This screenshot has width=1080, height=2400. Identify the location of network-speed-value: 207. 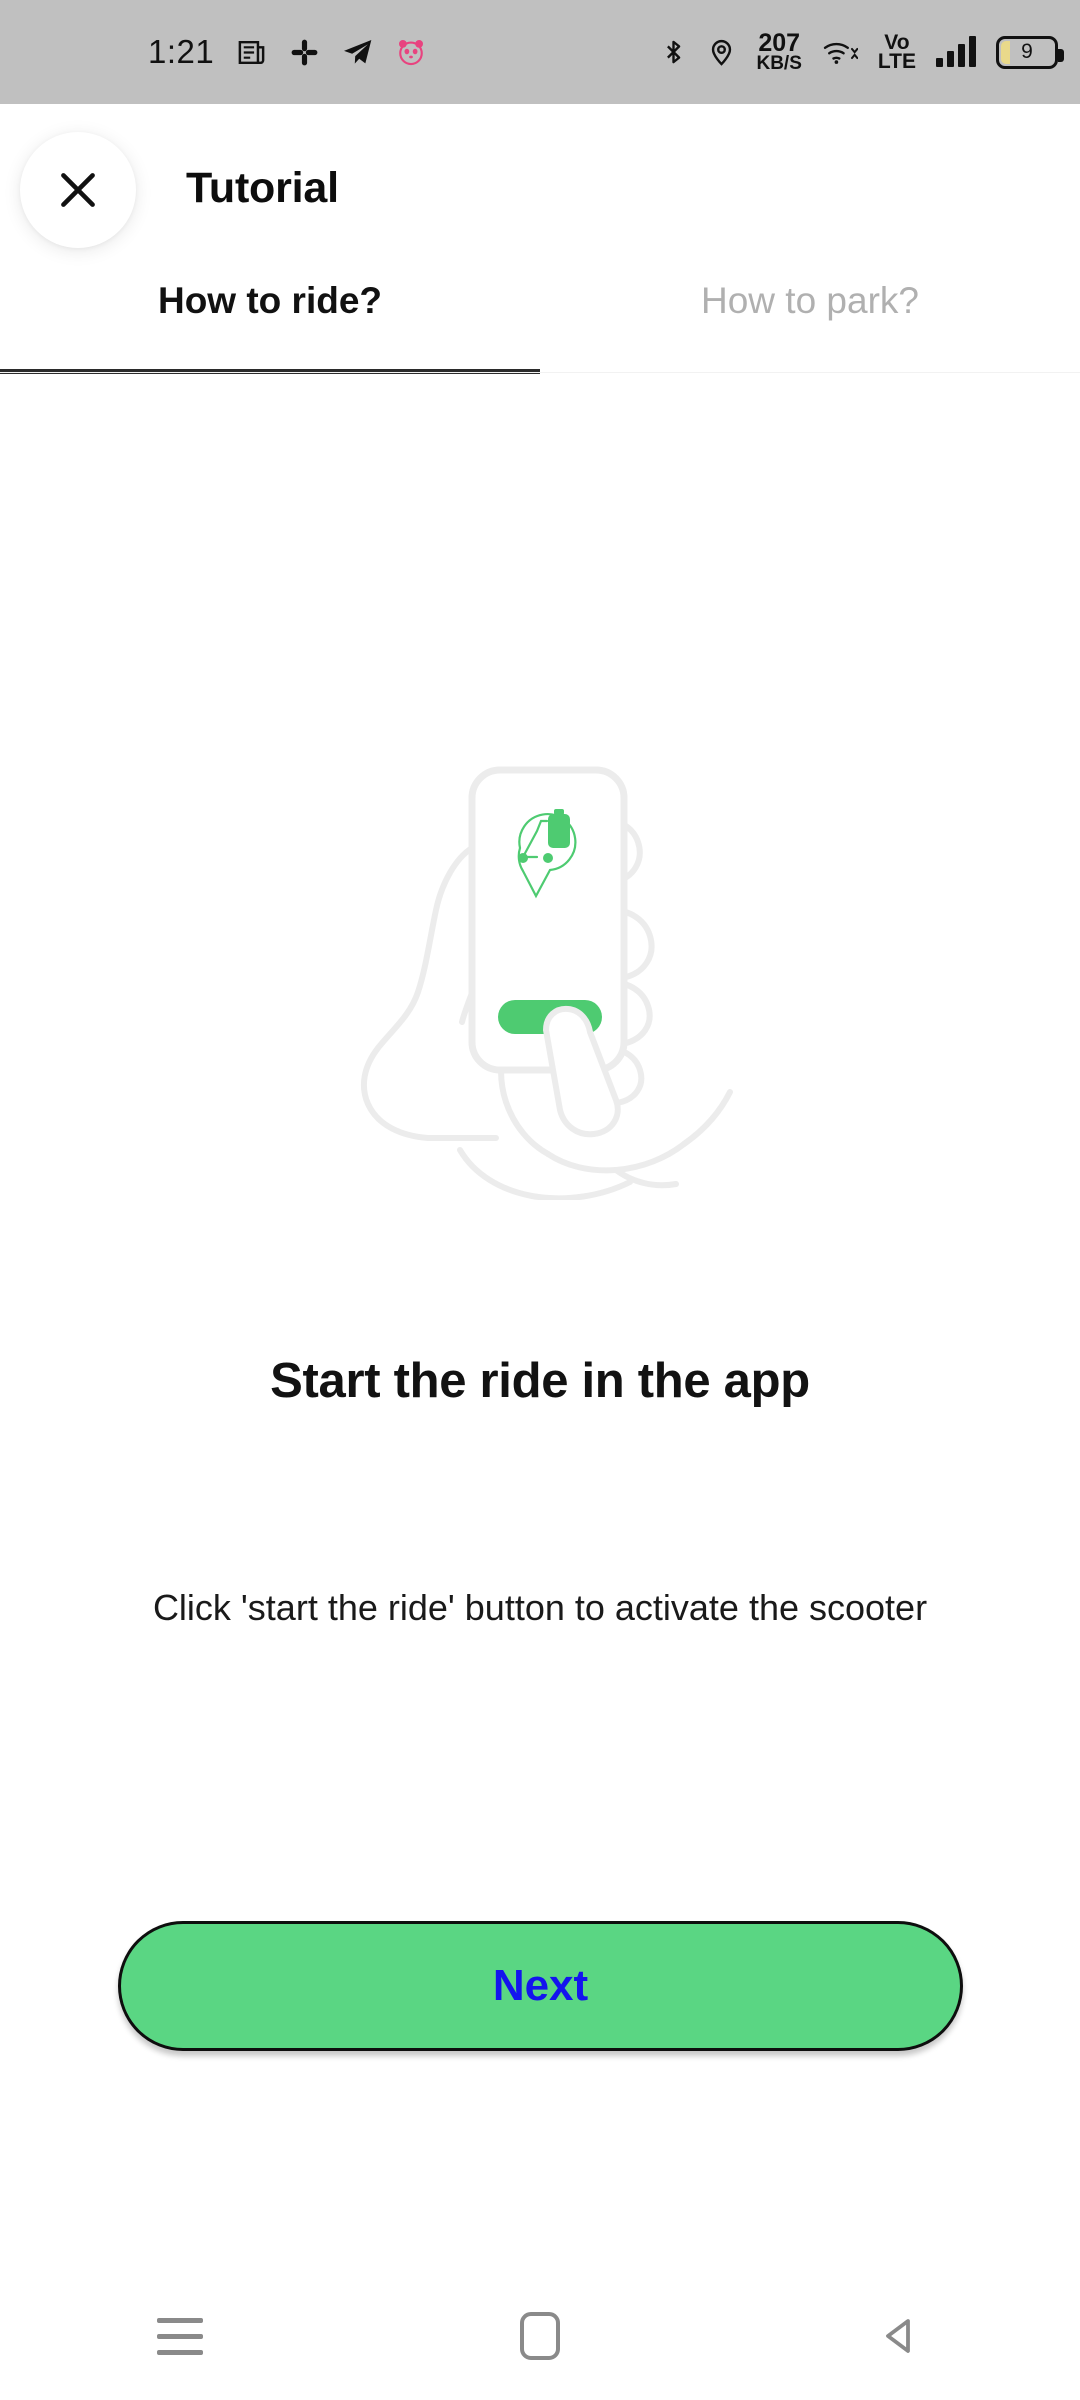
(779, 42).